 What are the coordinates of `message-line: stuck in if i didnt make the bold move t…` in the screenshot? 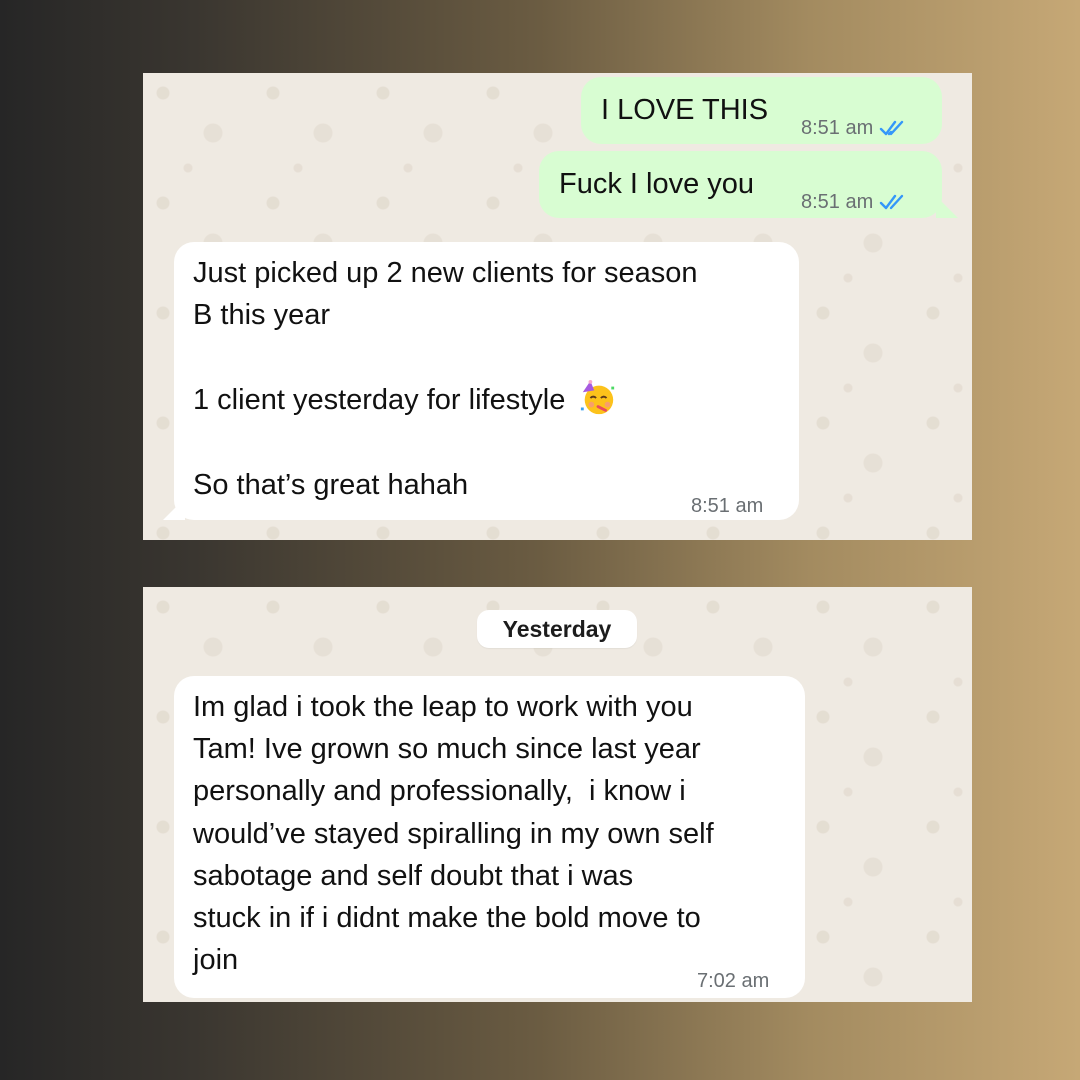 It's located at (447, 918).